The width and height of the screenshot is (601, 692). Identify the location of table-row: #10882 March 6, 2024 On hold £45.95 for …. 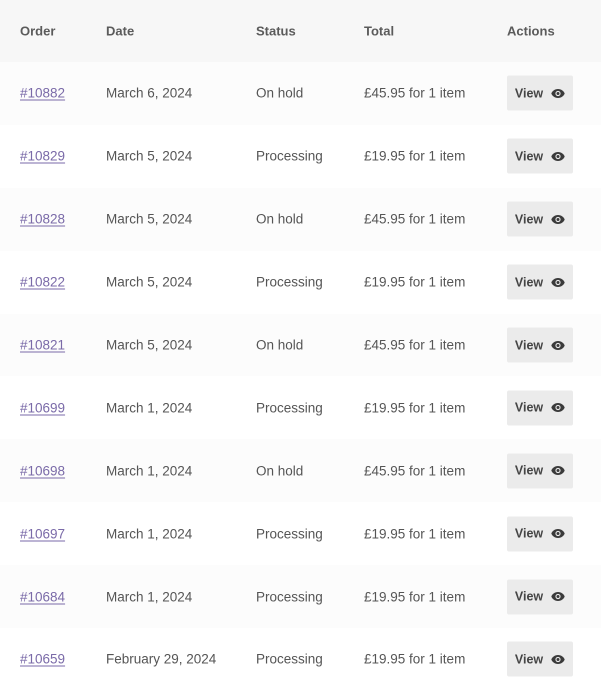
(300, 93).